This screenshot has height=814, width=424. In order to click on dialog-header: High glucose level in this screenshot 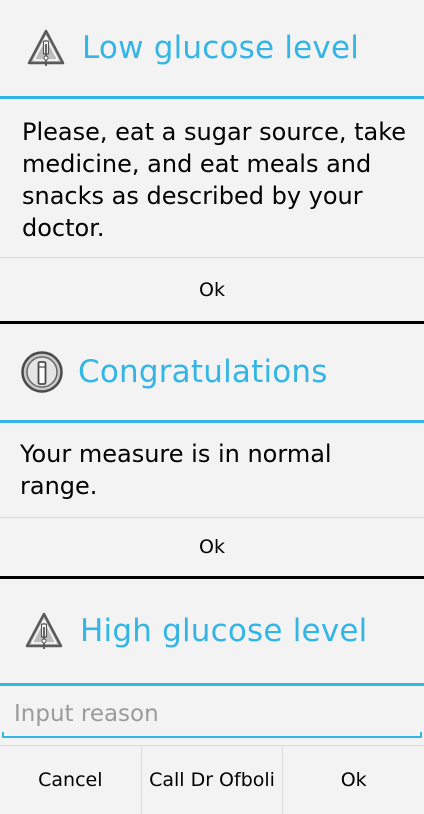, I will do `click(212, 631)`.